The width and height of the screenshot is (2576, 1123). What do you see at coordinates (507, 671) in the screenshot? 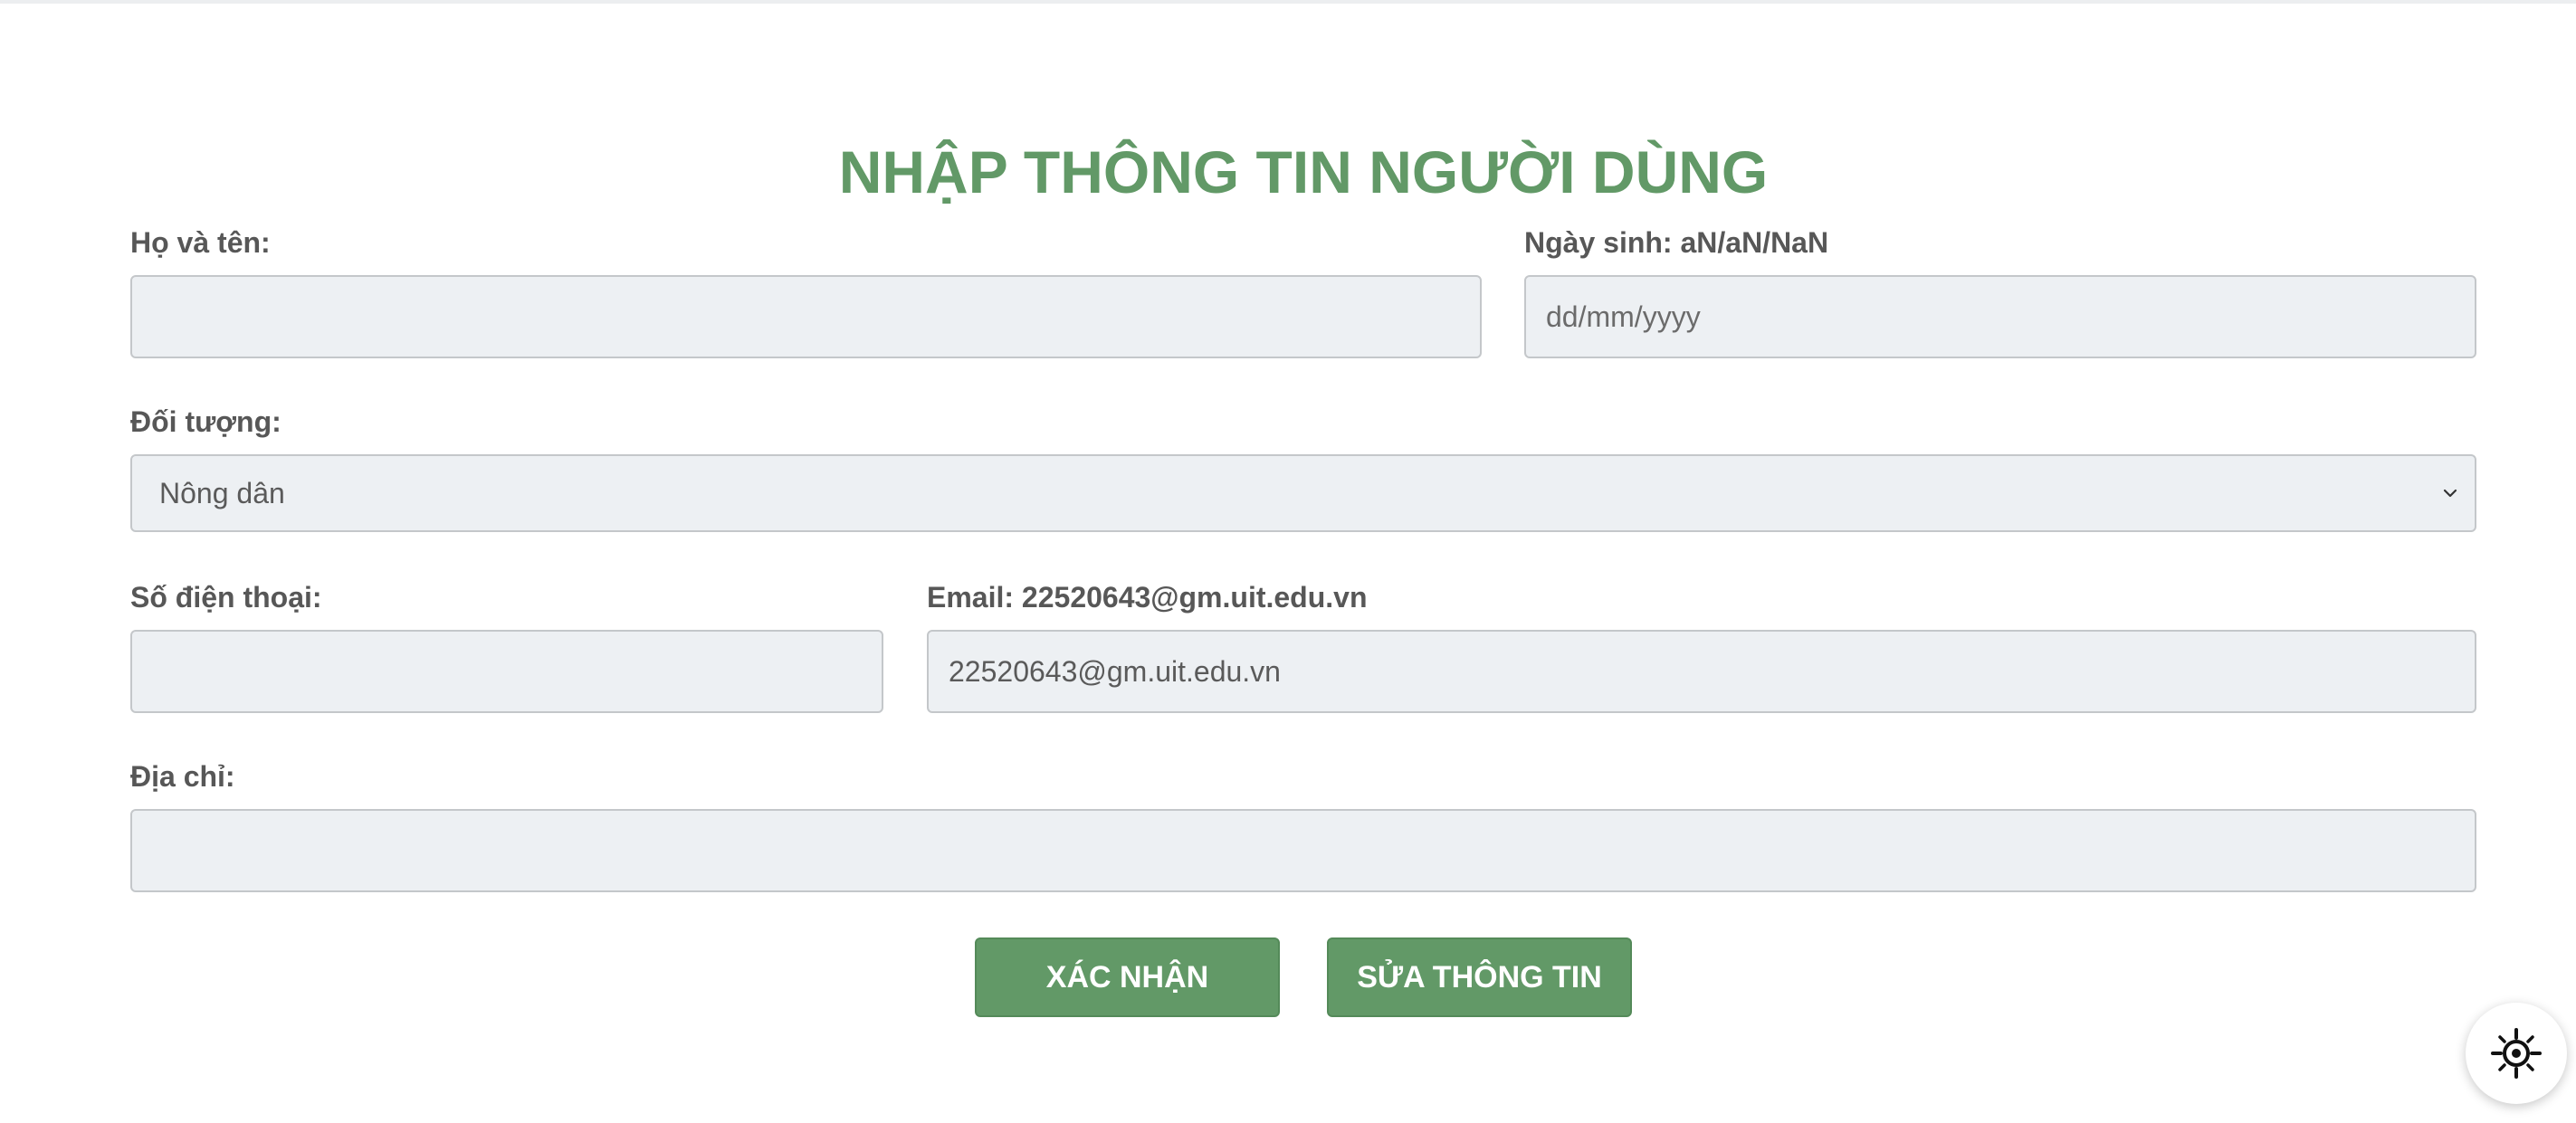
I see `phone-input` at bounding box center [507, 671].